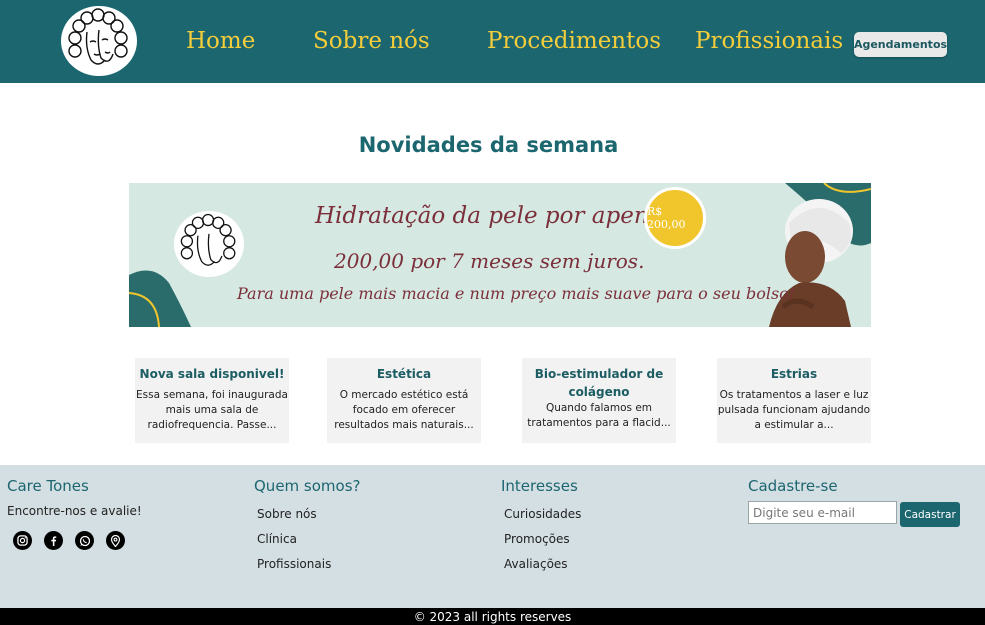 This screenshot has height=625, width=985. I want to click on social-links, so click(69, 540).